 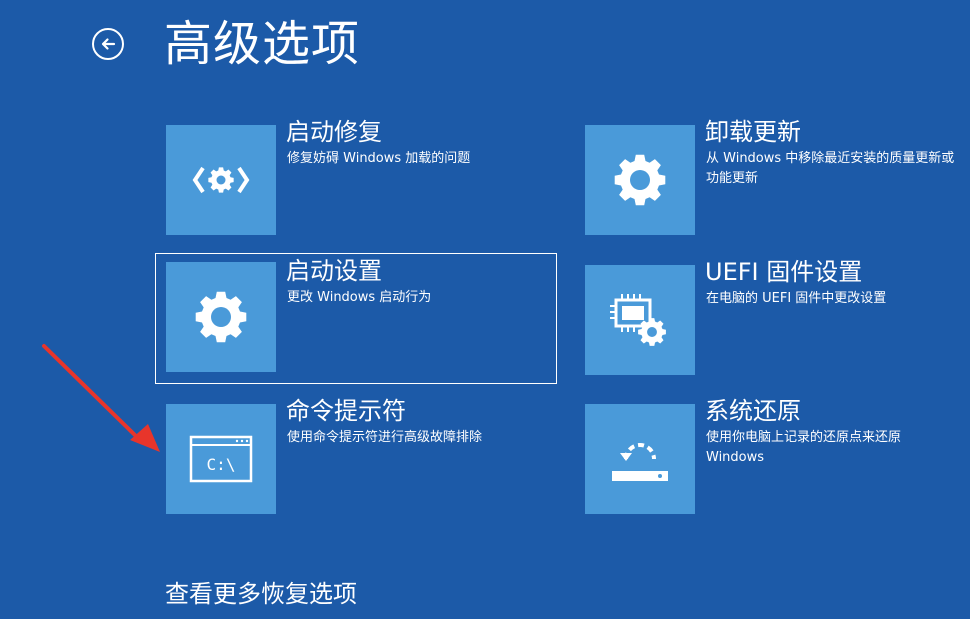 I want to click on option-title: 系统还原, so click(x=753, y=411).